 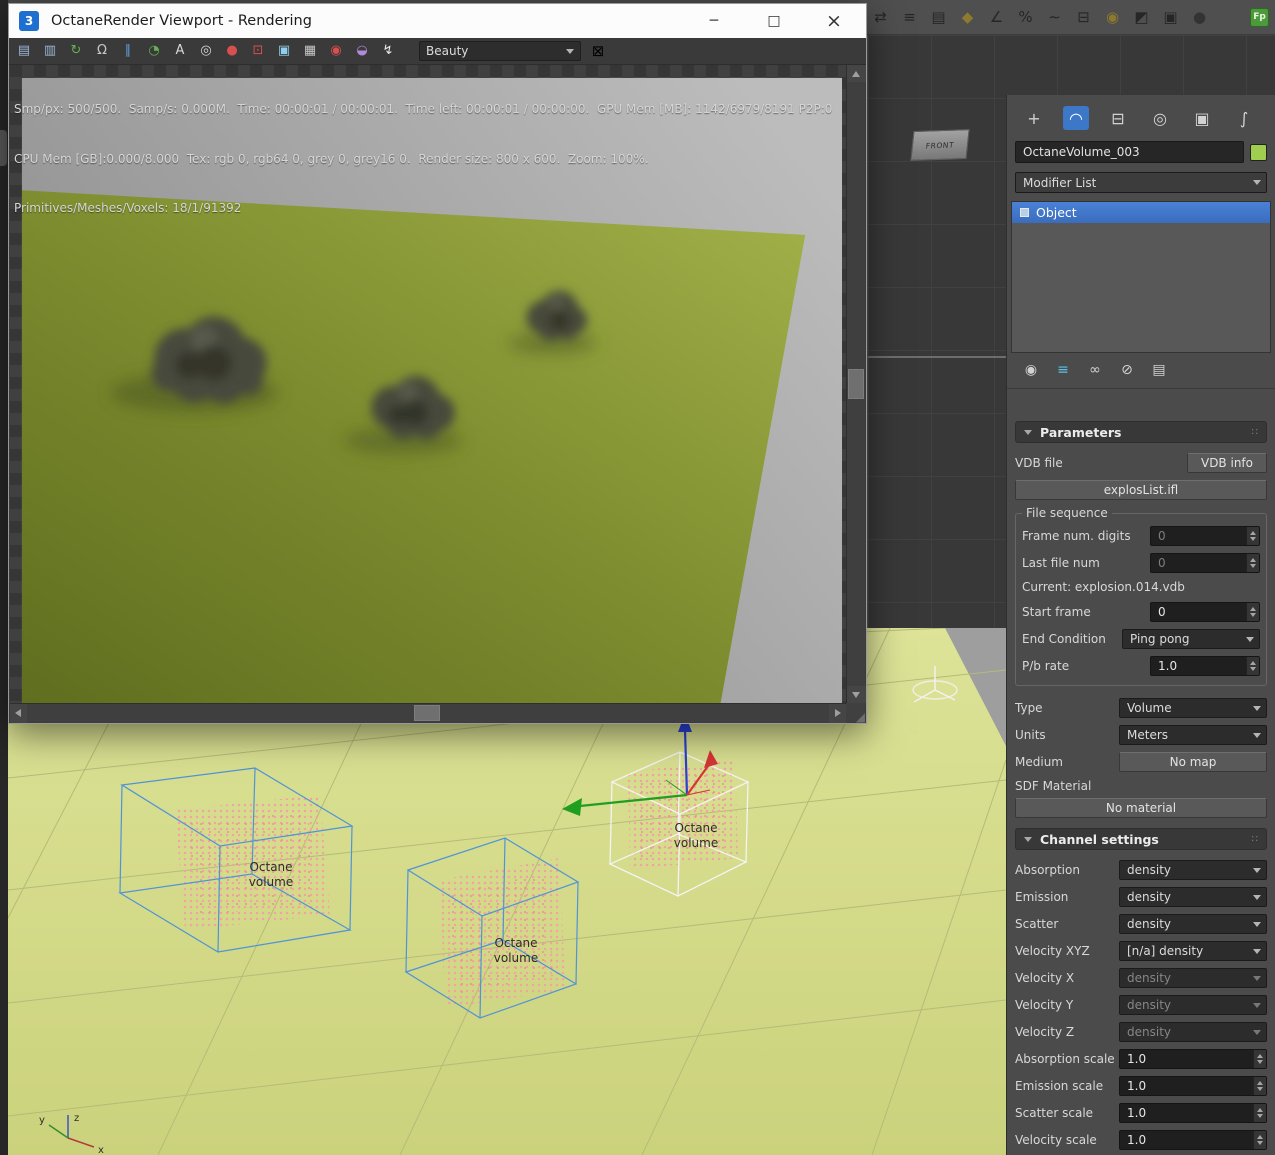 I want to click on channel-settings-rollout-header: Channel settings ∷, so click(x=1141, y=839).